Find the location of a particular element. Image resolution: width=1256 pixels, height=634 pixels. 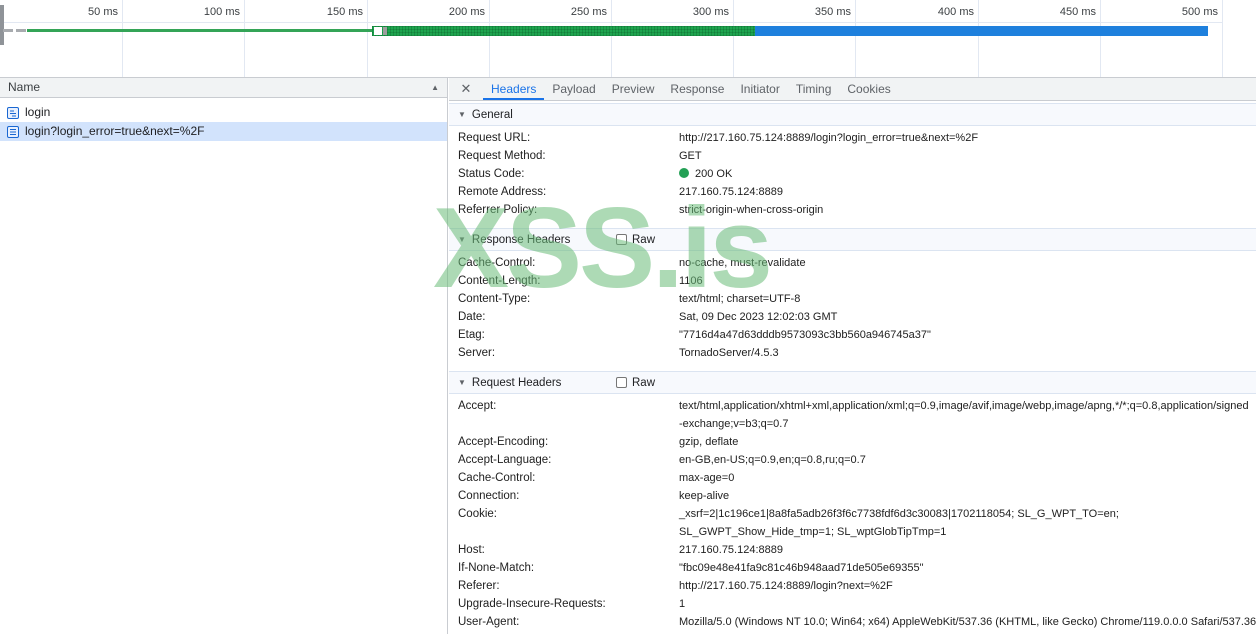

timeline-selection-handle is located at coordinates (378, 31).